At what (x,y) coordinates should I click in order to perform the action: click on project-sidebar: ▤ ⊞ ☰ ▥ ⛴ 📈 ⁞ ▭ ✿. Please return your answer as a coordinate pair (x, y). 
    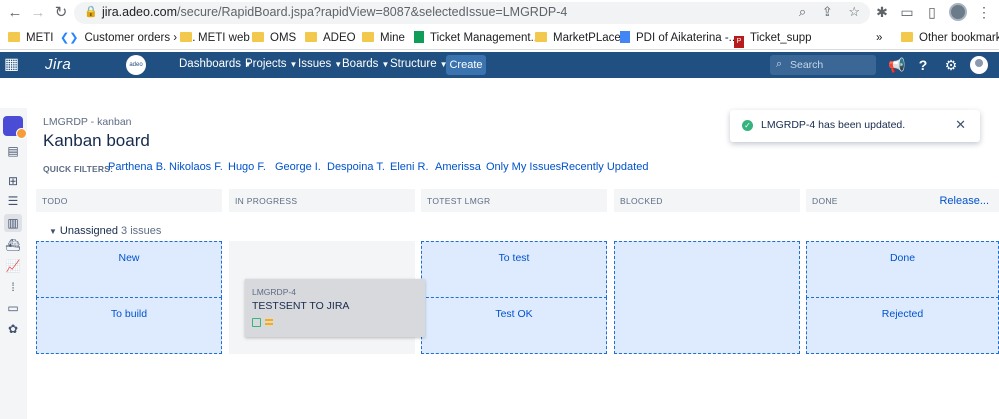
    Looking at the image, I should click on (13, 263).